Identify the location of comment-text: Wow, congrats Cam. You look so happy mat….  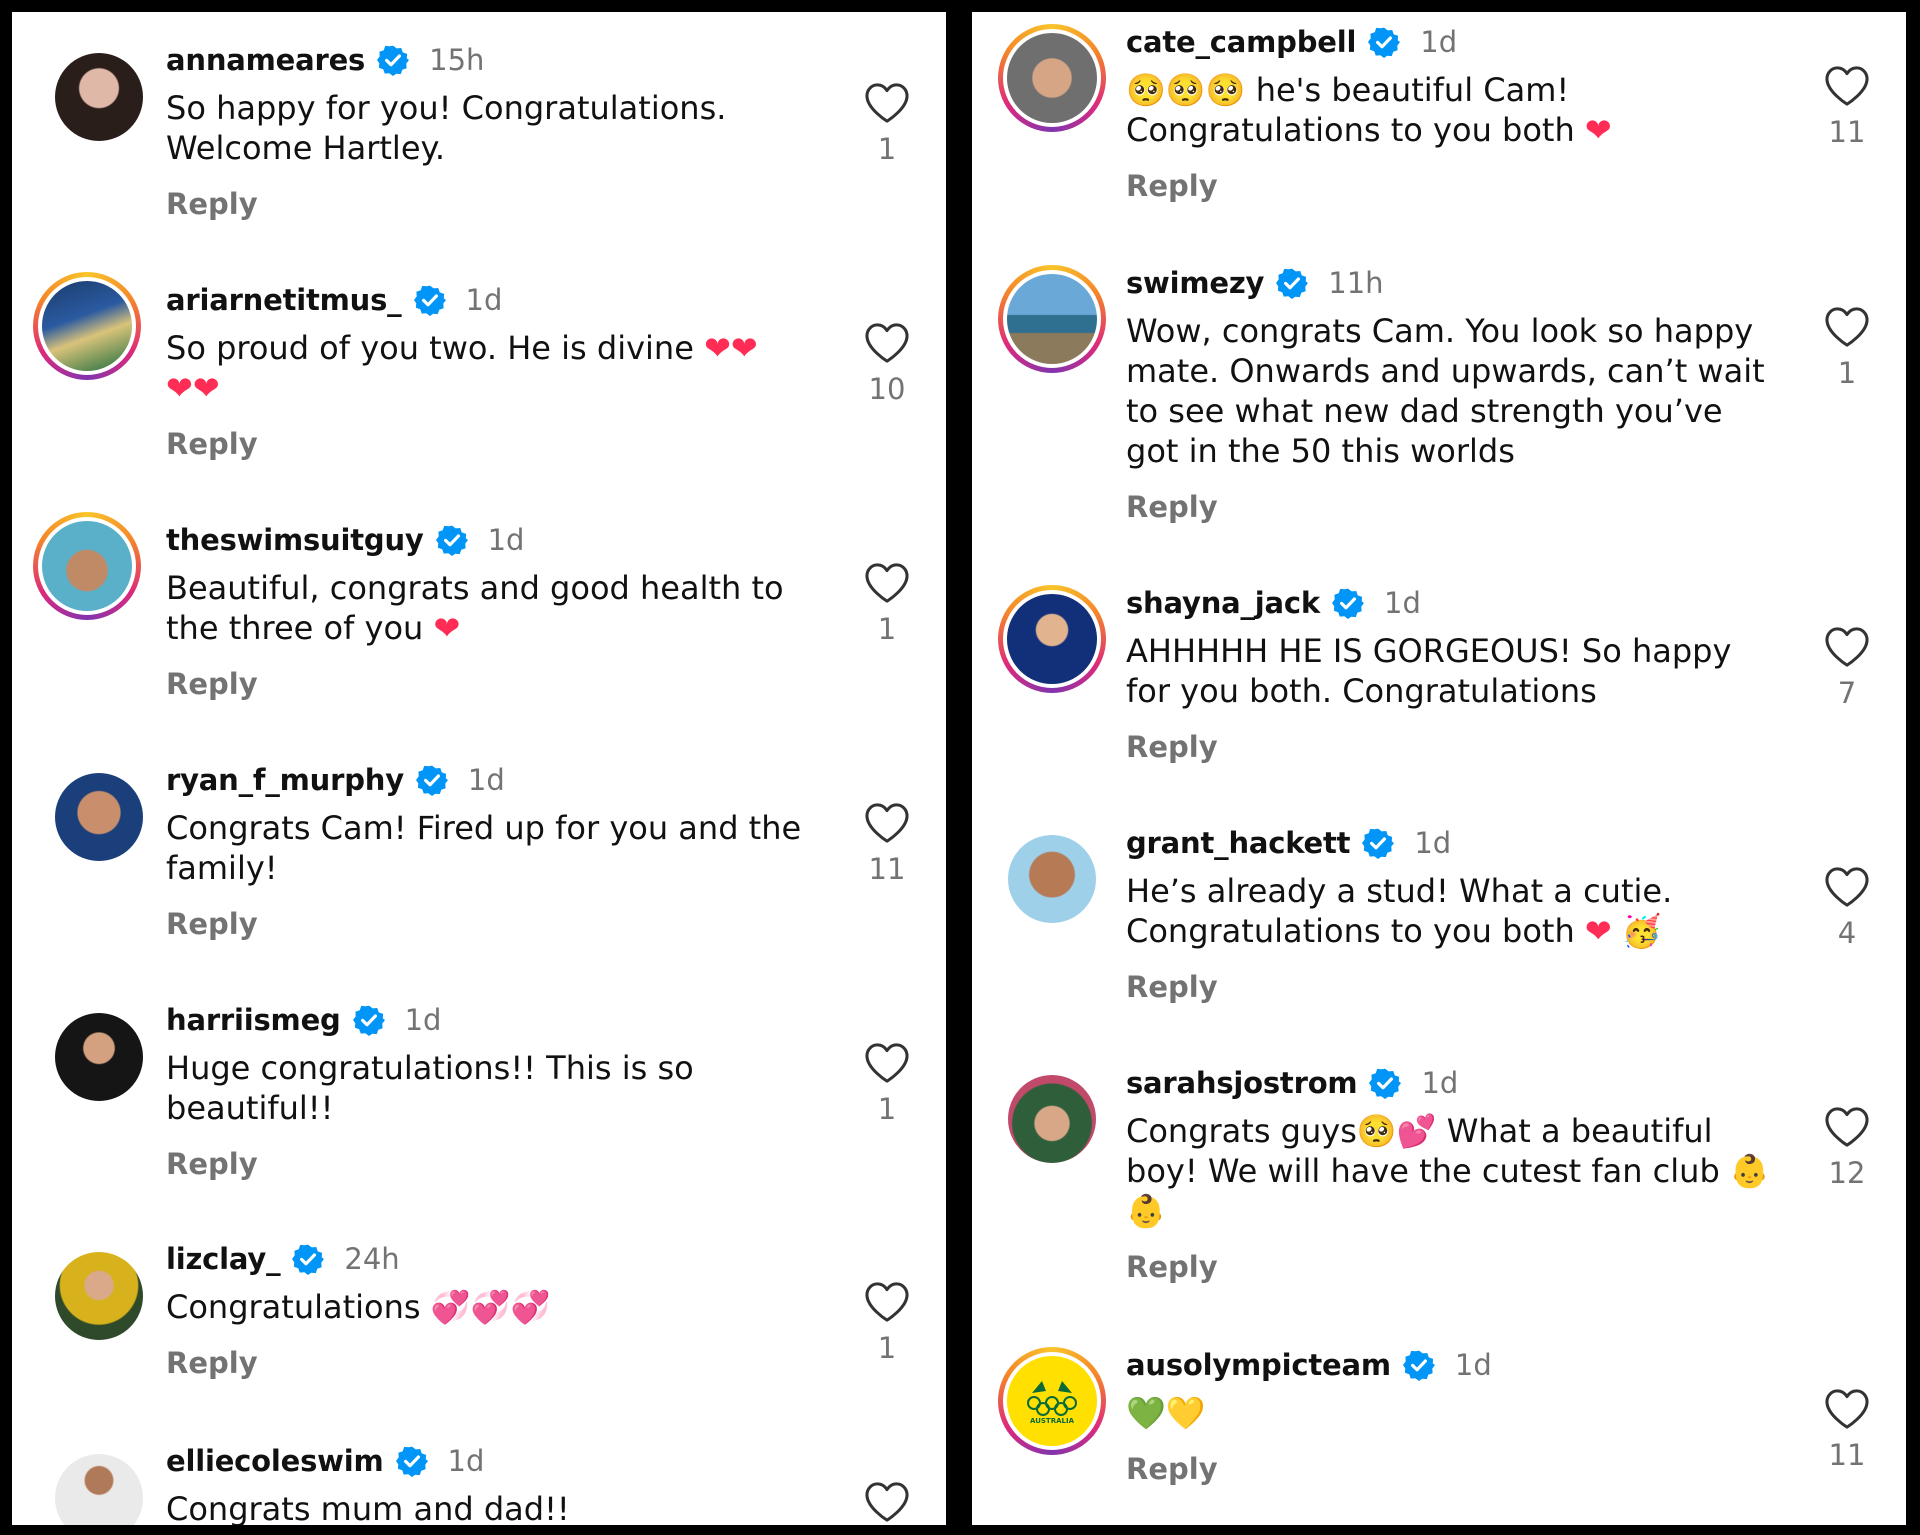
(1445, 391).